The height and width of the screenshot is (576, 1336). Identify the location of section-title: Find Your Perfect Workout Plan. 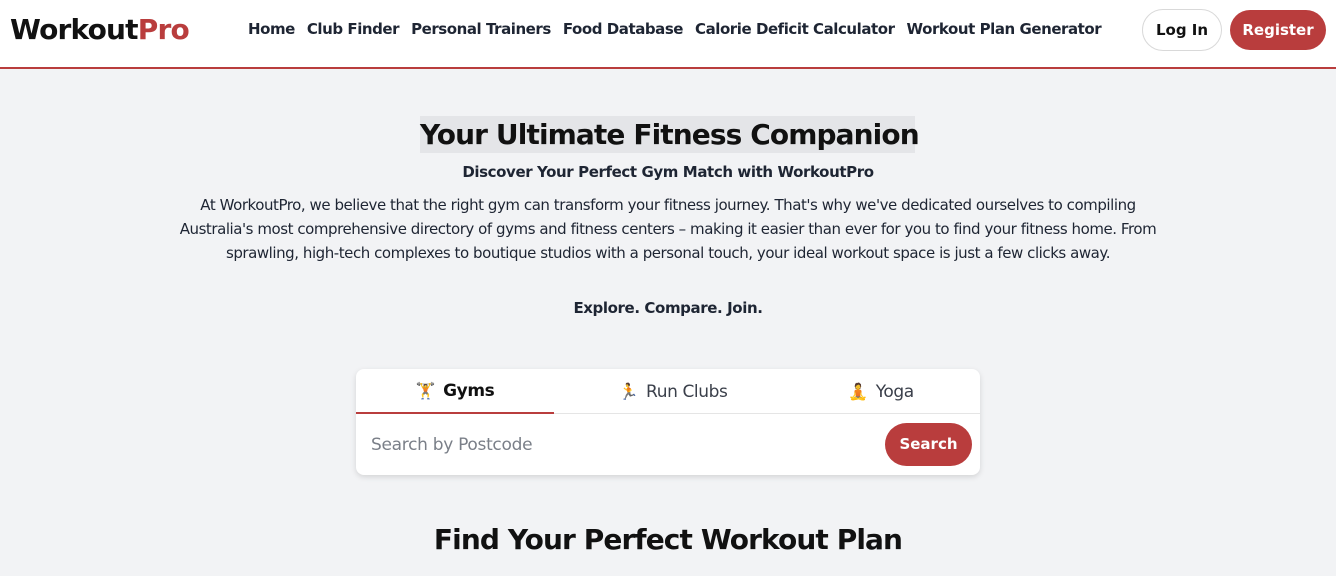
(668, 539).